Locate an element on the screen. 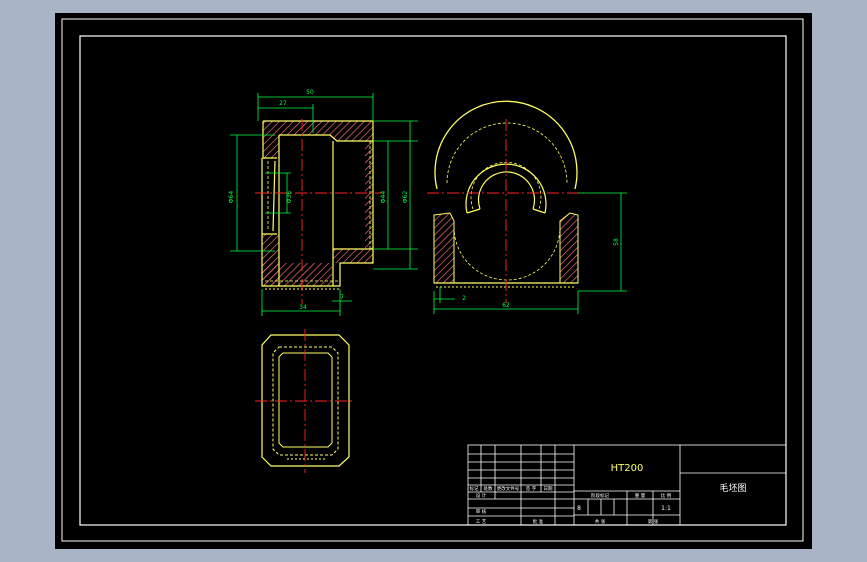 The image size is (867, 562). tb-label-review: 审 核 is located at coordinates (481, 511).